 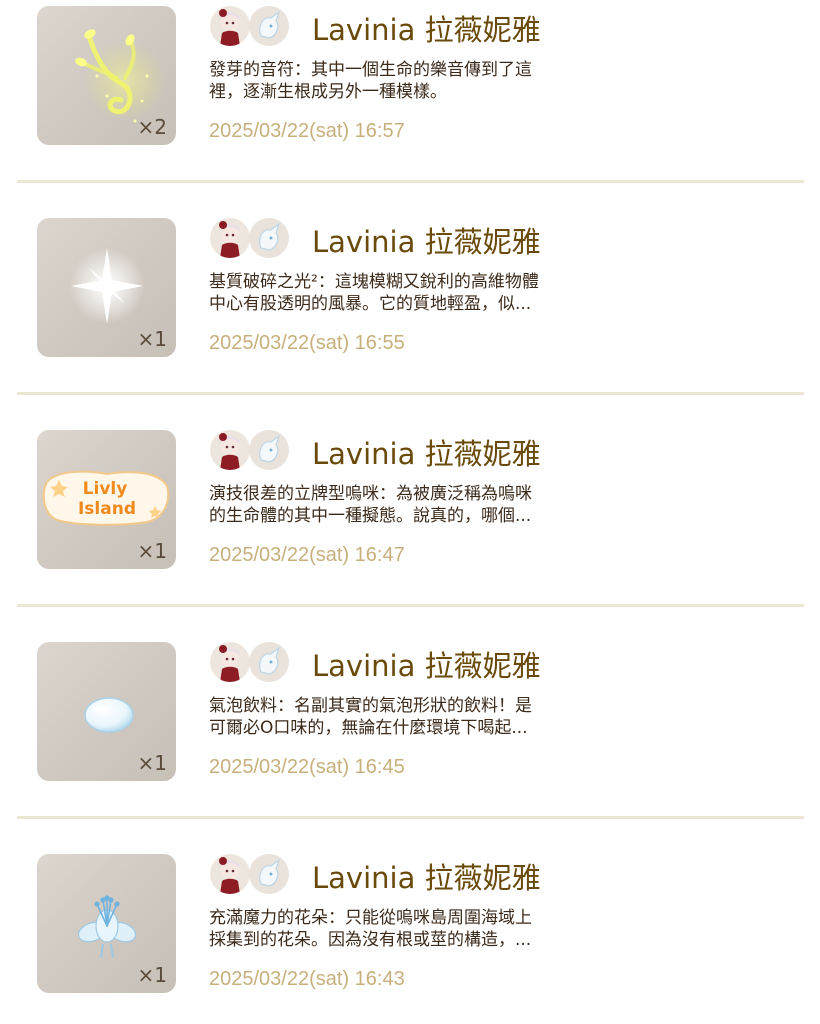 What do you see at coordinates (307, 767) in the screenshot?
I see `timestamp: 2025/03/22(sat) 16:45` at bounding box center [307, 767].